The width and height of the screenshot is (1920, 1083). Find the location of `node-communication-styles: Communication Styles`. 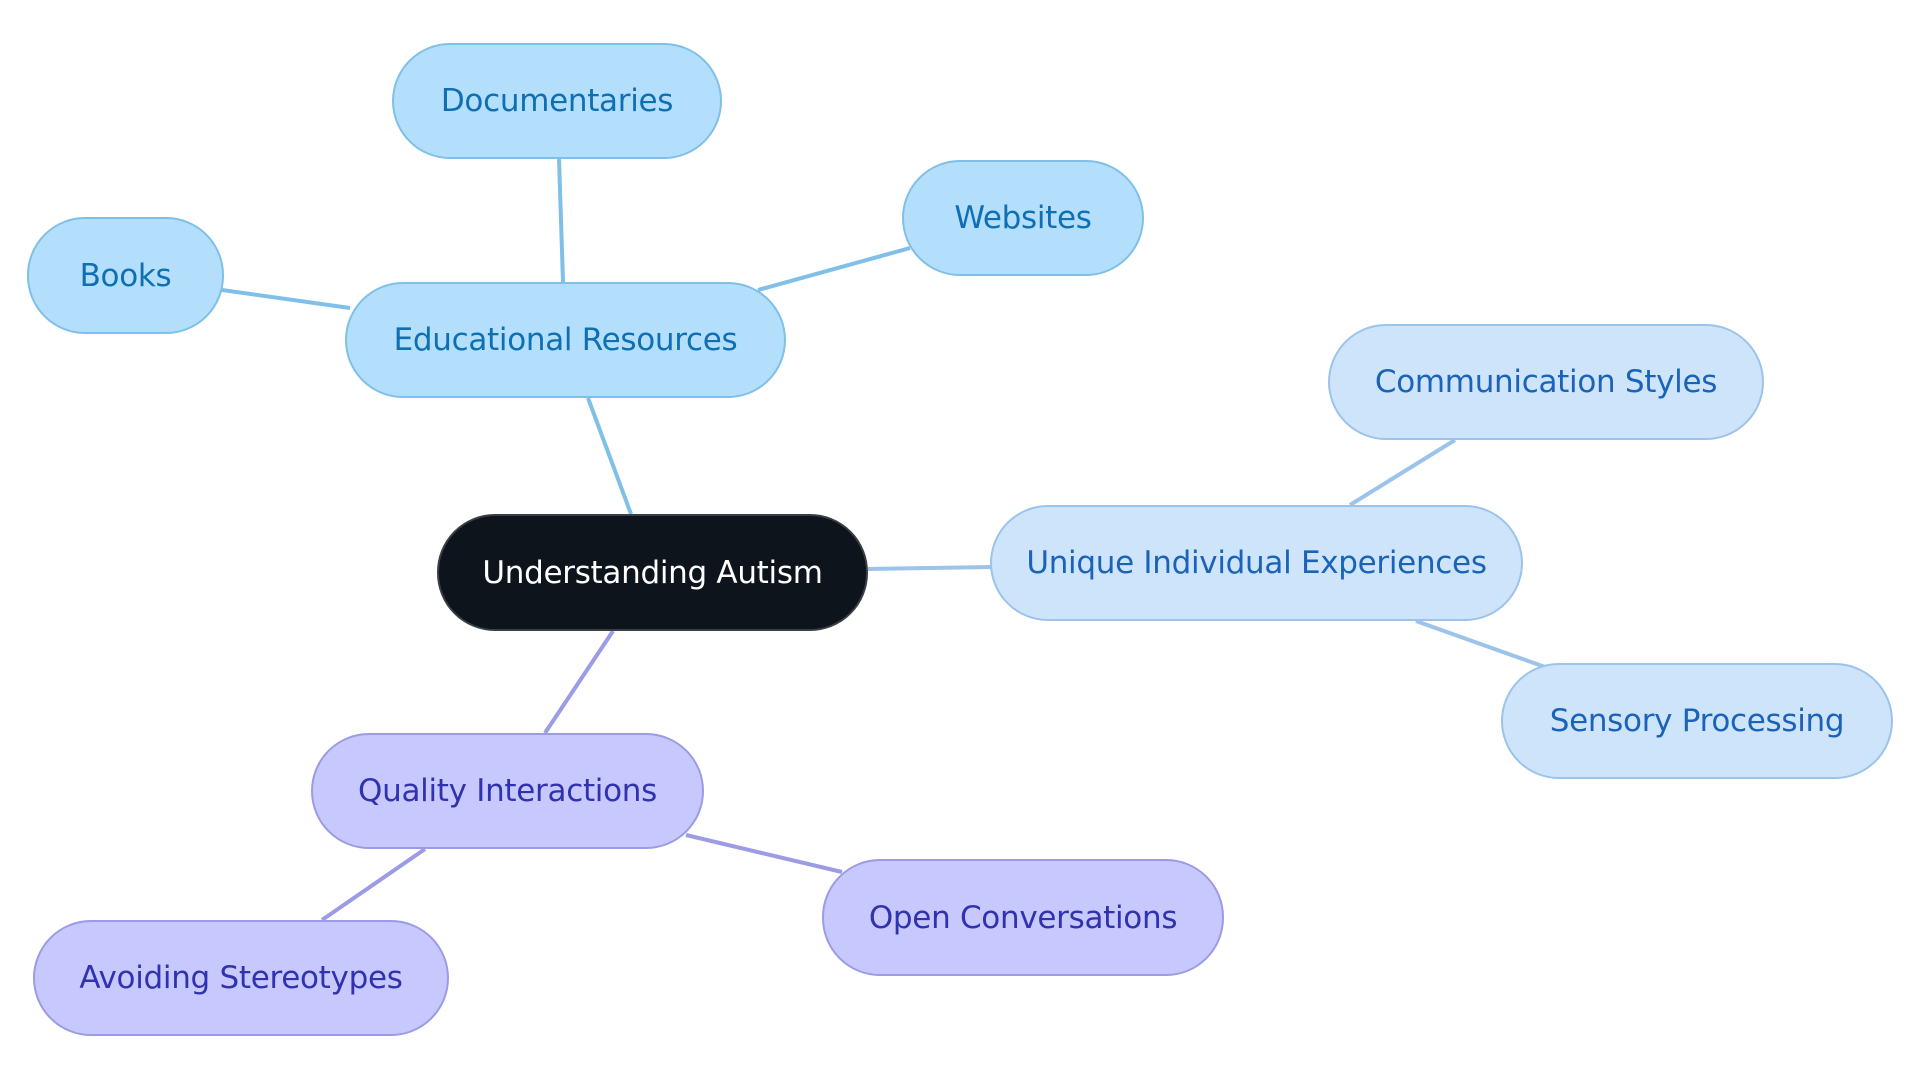

node-communication-styles: Communication Styles is located at coordinates (1546, 382).